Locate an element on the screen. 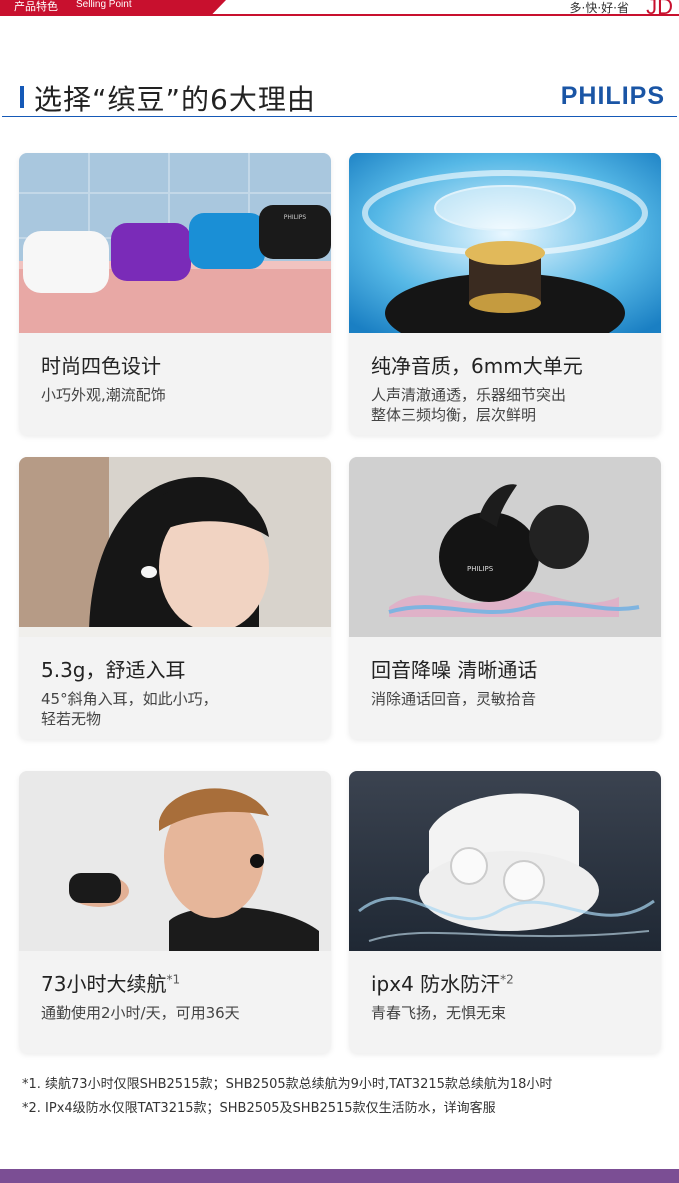  card-description: 人声清澈通透，乐器细节突出 整体三频均衡，层次鲜明 is located at coordinates (469, 405).